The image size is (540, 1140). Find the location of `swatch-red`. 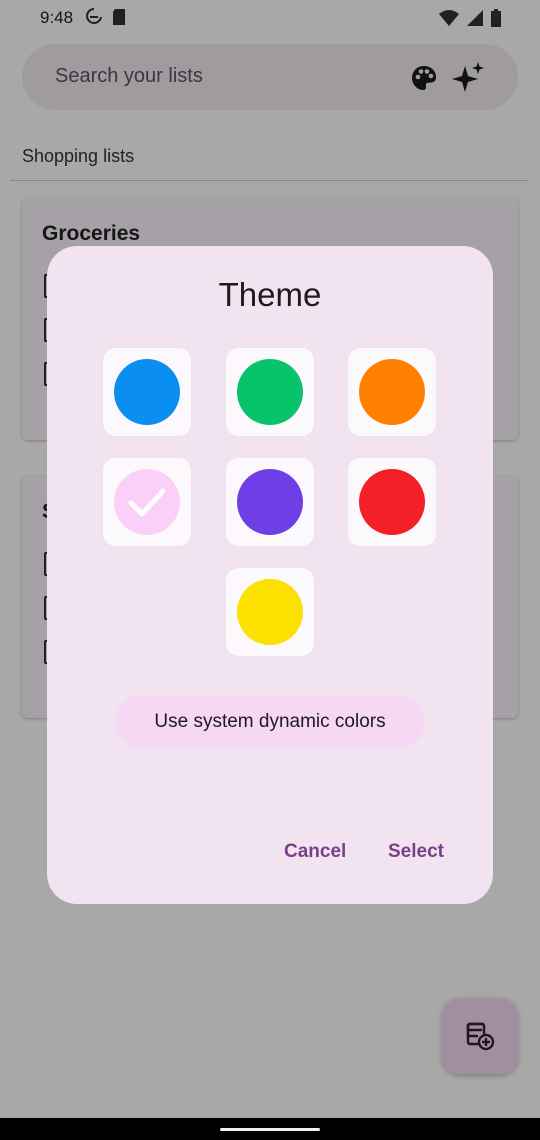

swatch-red is located at coordinates (392, 502).